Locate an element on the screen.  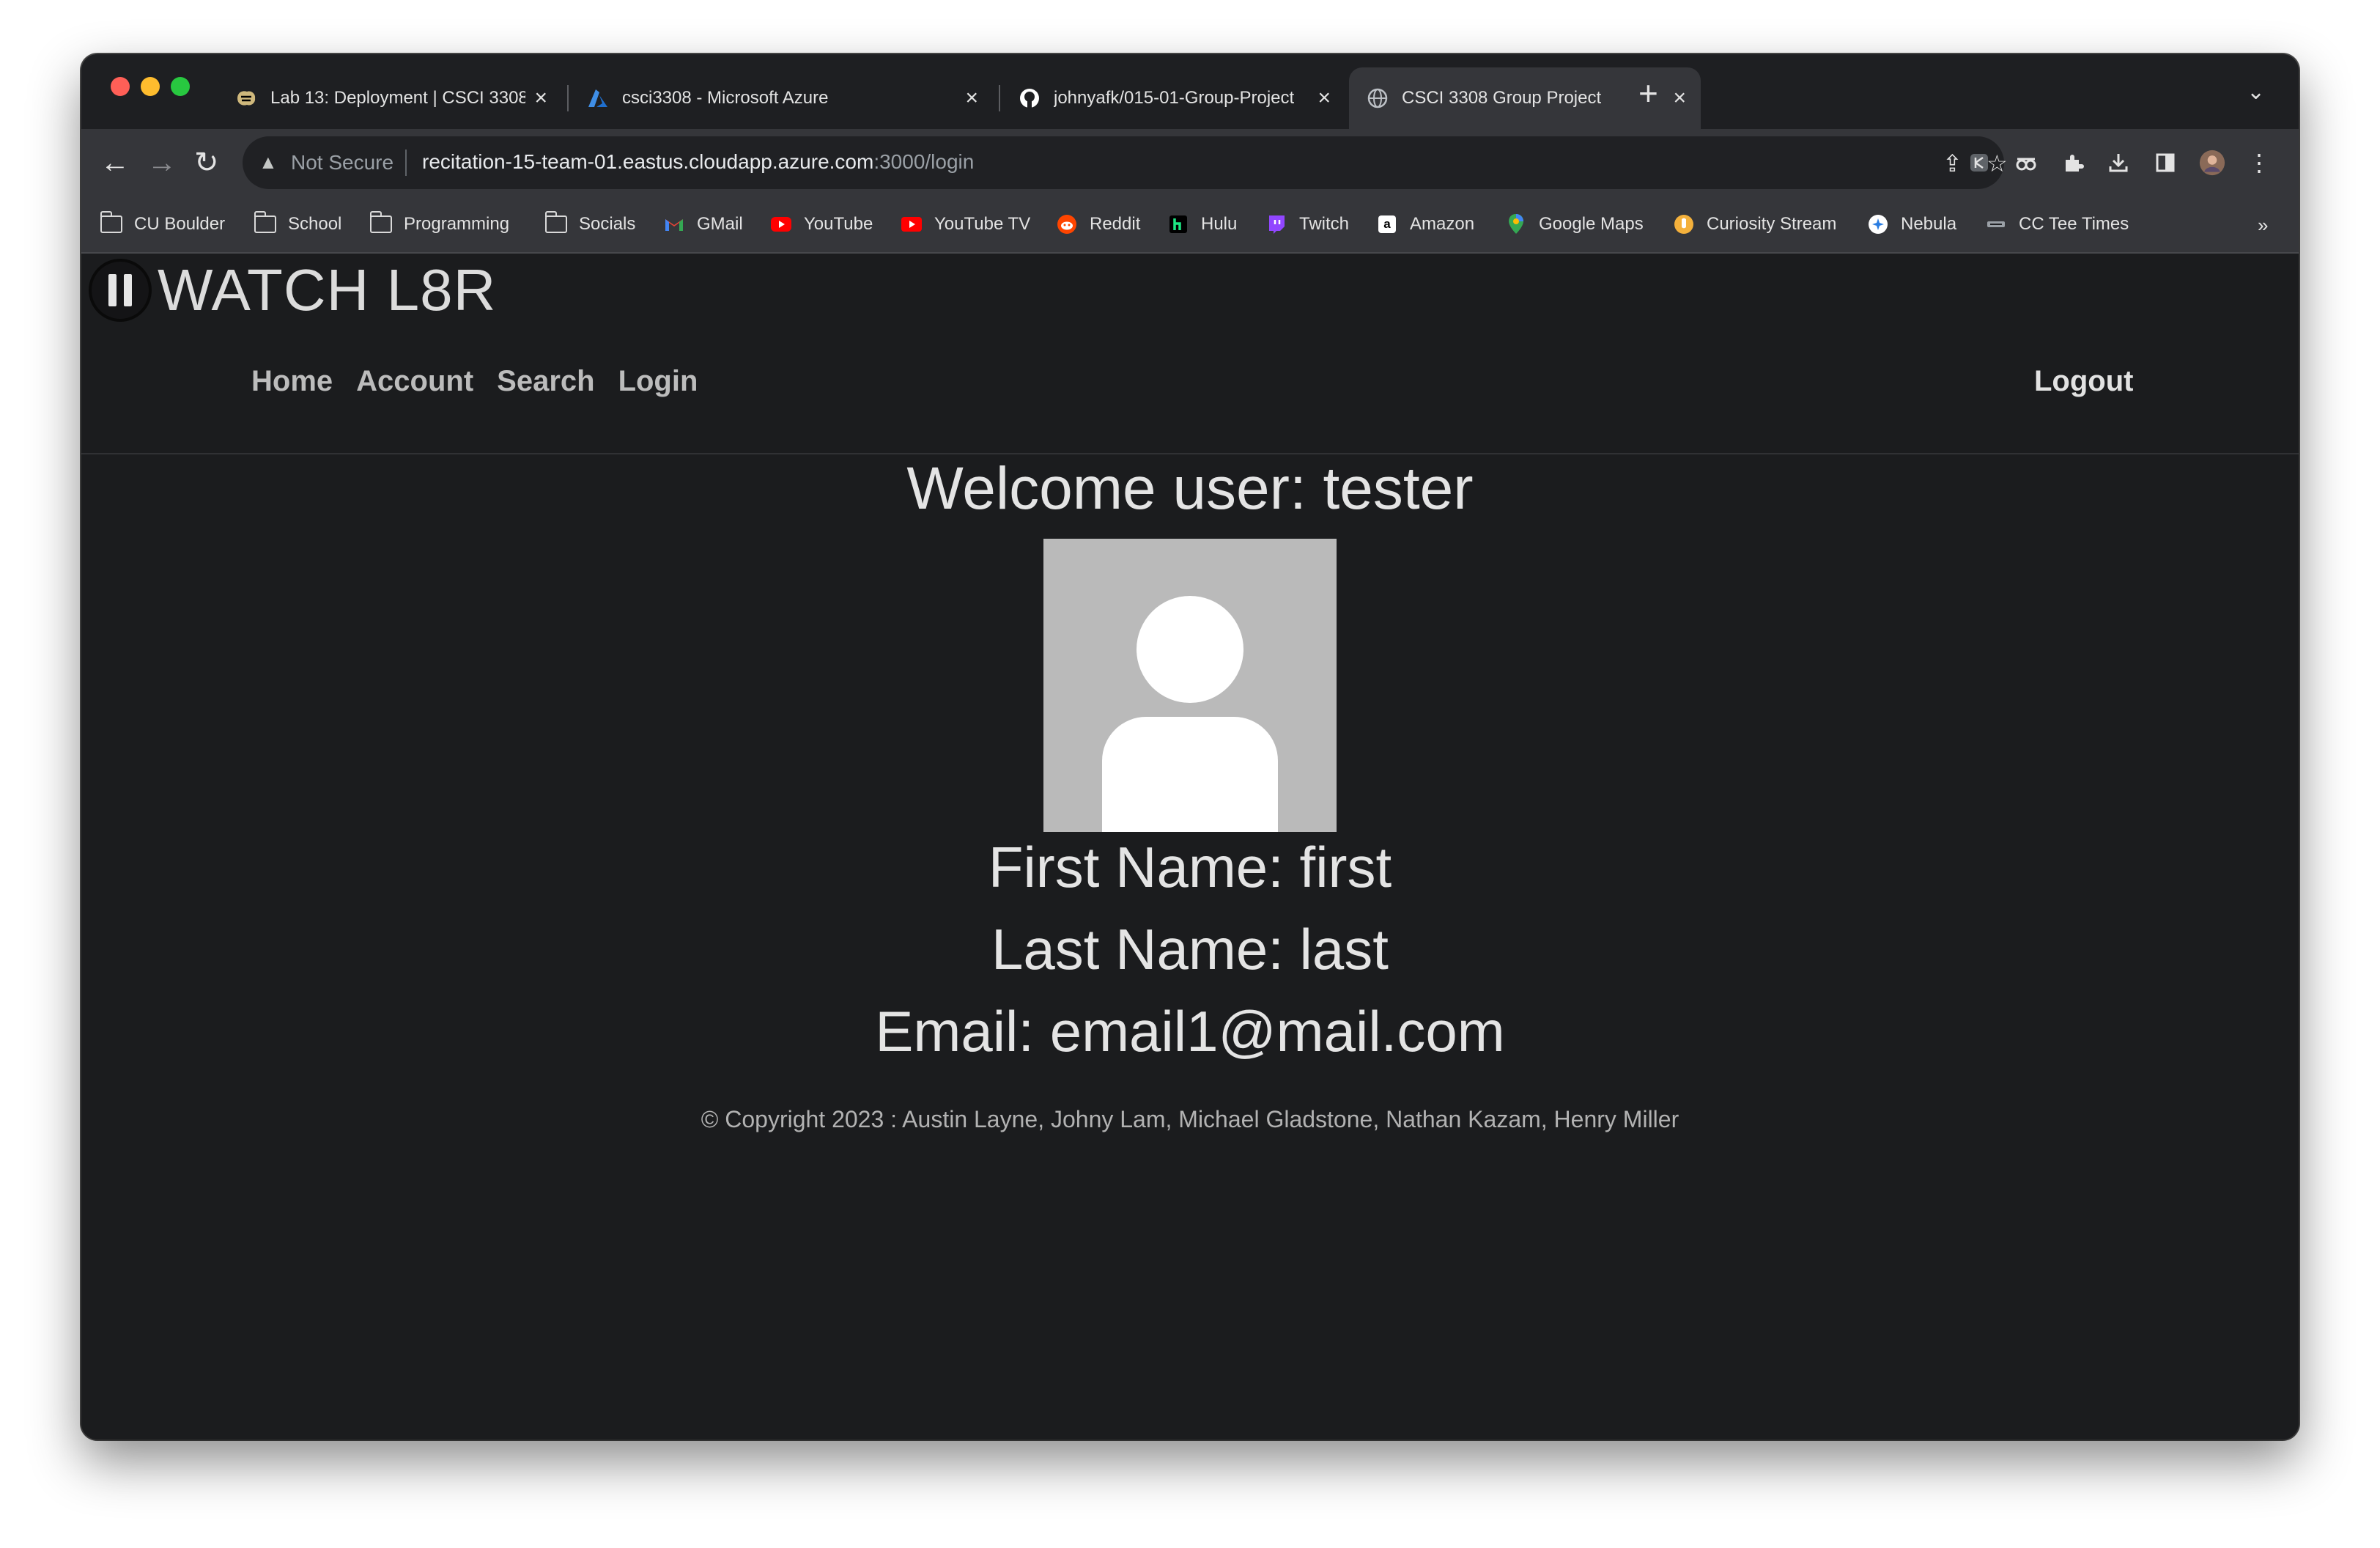
bookmark-cu-boulder: CU Boulder is located at coordinates (162, 223).